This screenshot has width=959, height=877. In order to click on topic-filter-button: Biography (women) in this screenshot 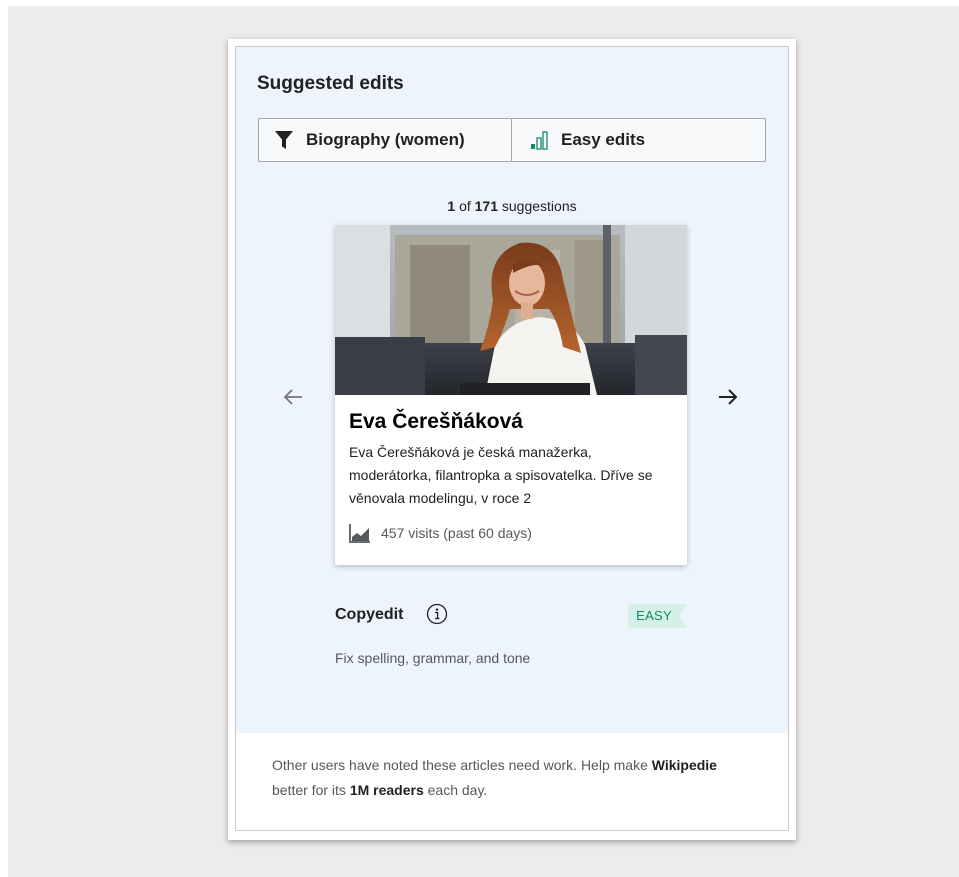, I will do `click(385, 140)`.